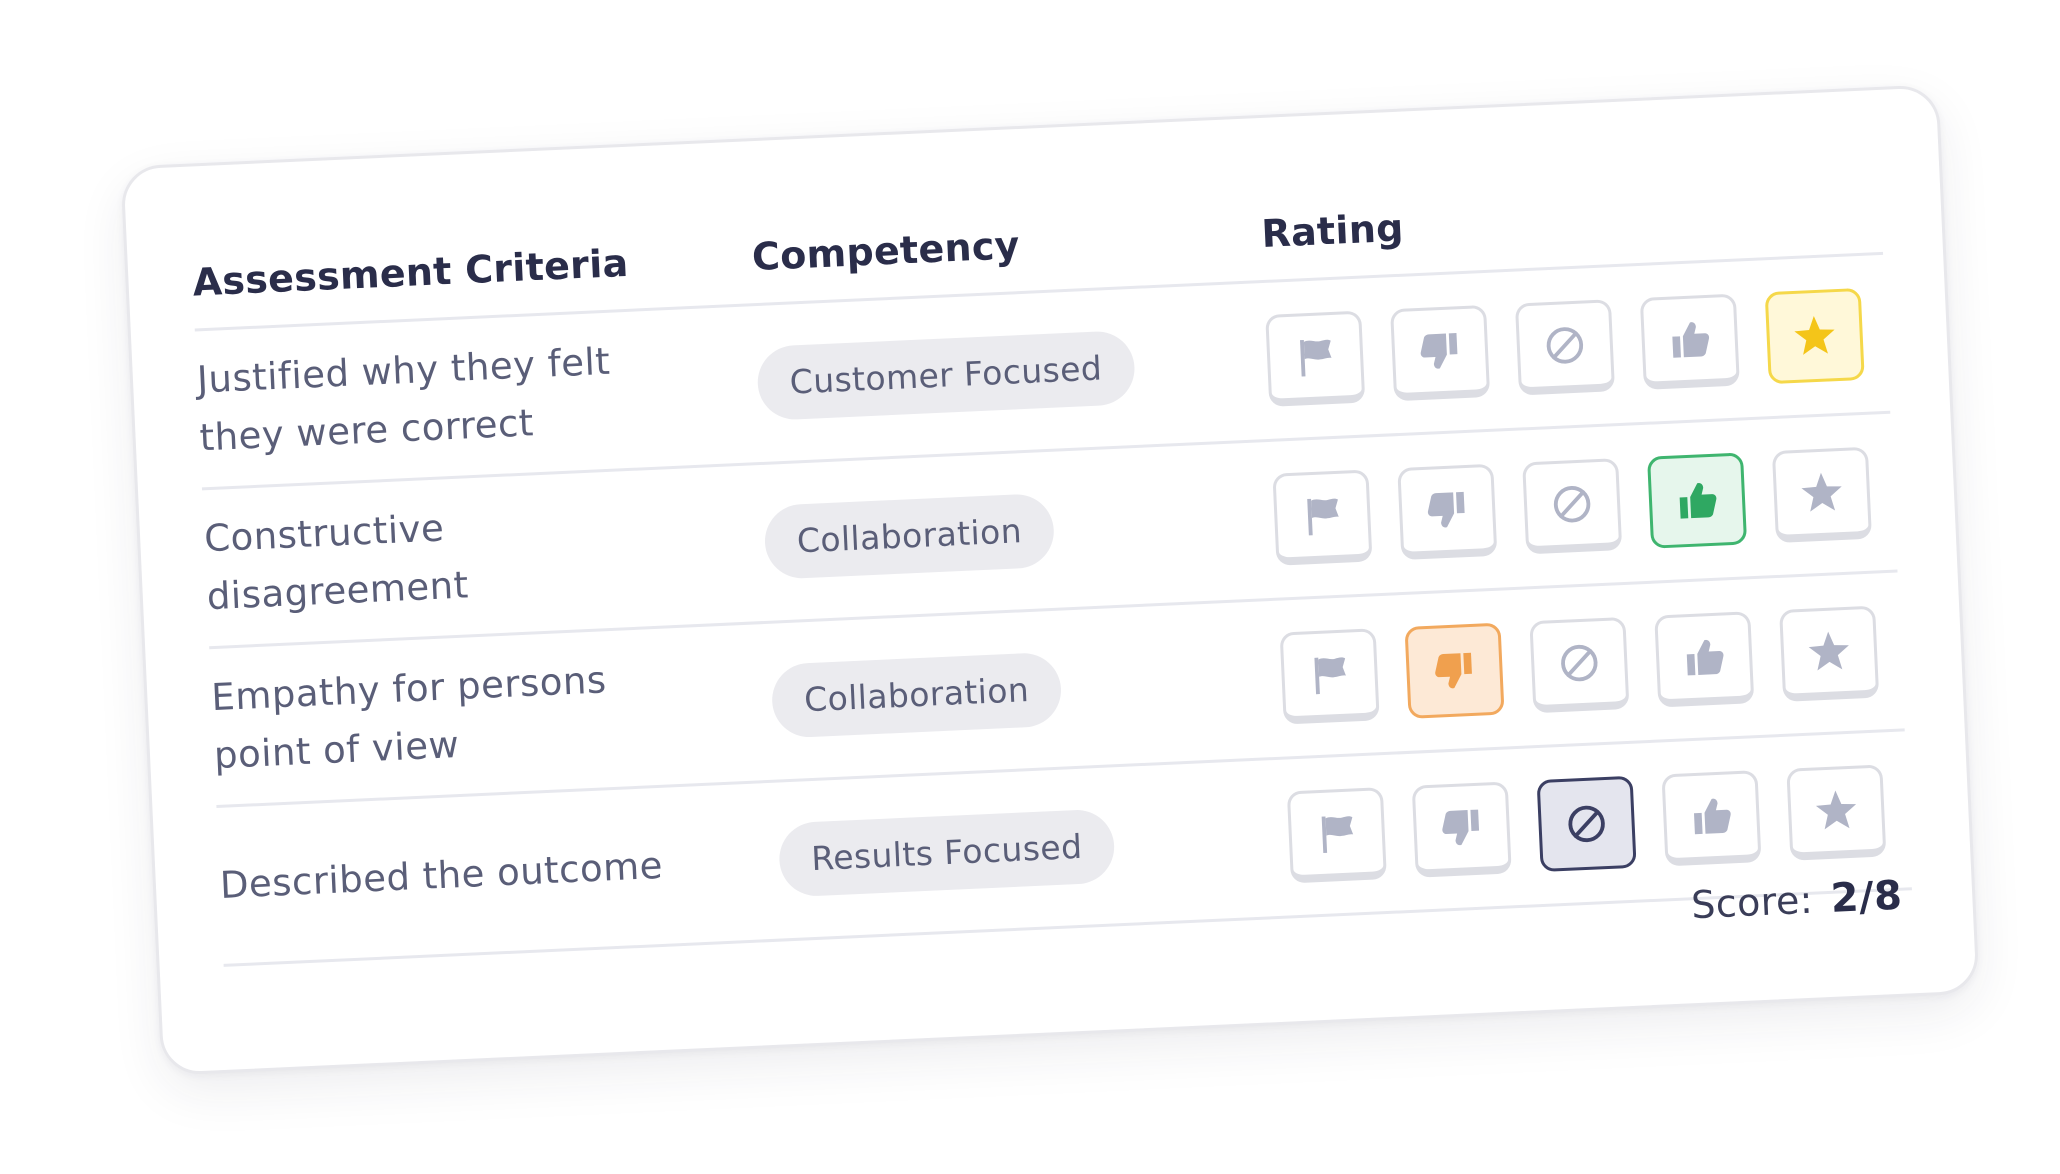 The width and height of the screenshot is (2060, 1174). I want to click on header-assessment-criteria: Assessment Criteria, so click(410, 272).